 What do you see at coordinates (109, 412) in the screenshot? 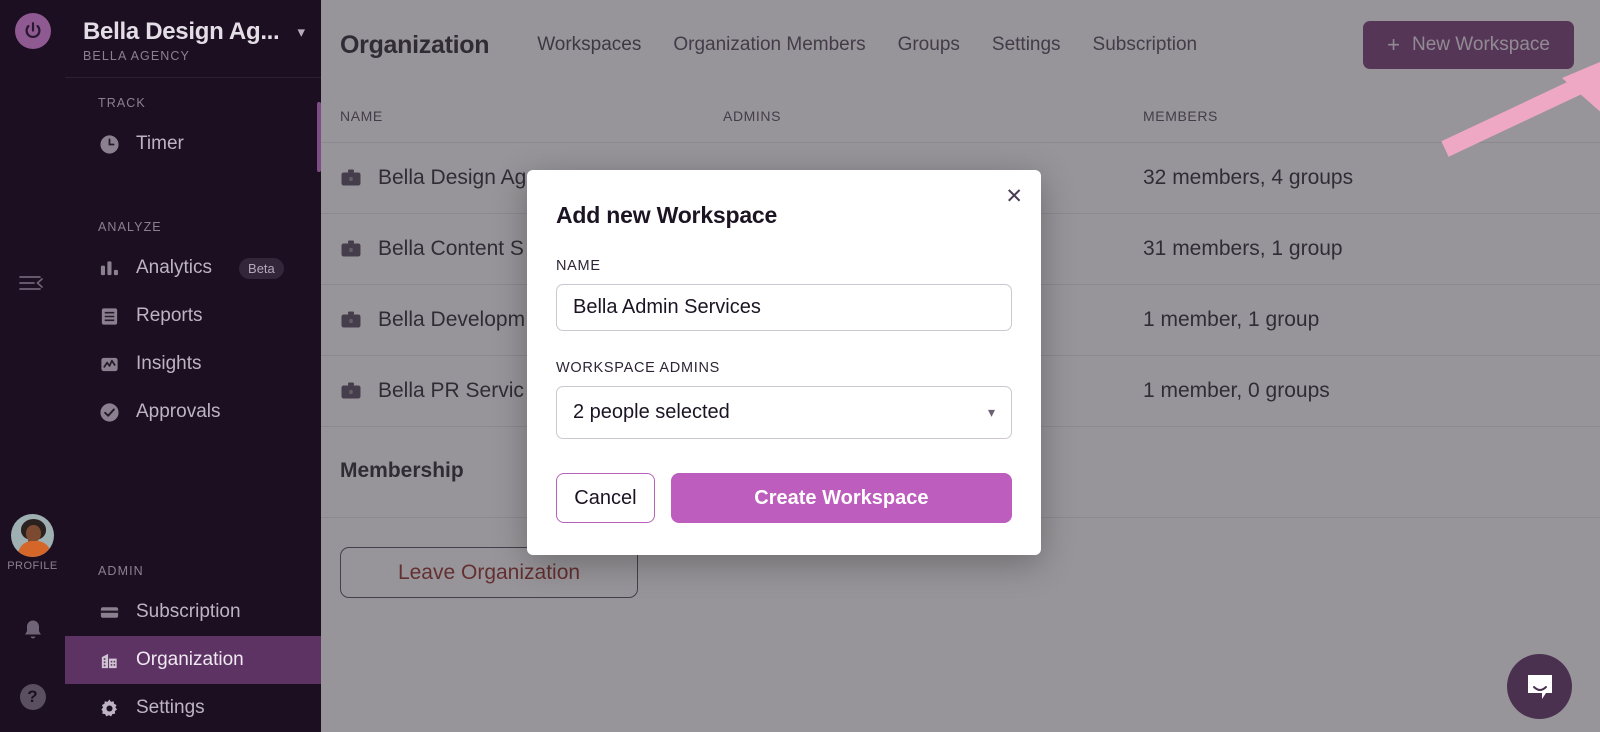
I see `check-circle-icon` at bounding box center [109, 412].